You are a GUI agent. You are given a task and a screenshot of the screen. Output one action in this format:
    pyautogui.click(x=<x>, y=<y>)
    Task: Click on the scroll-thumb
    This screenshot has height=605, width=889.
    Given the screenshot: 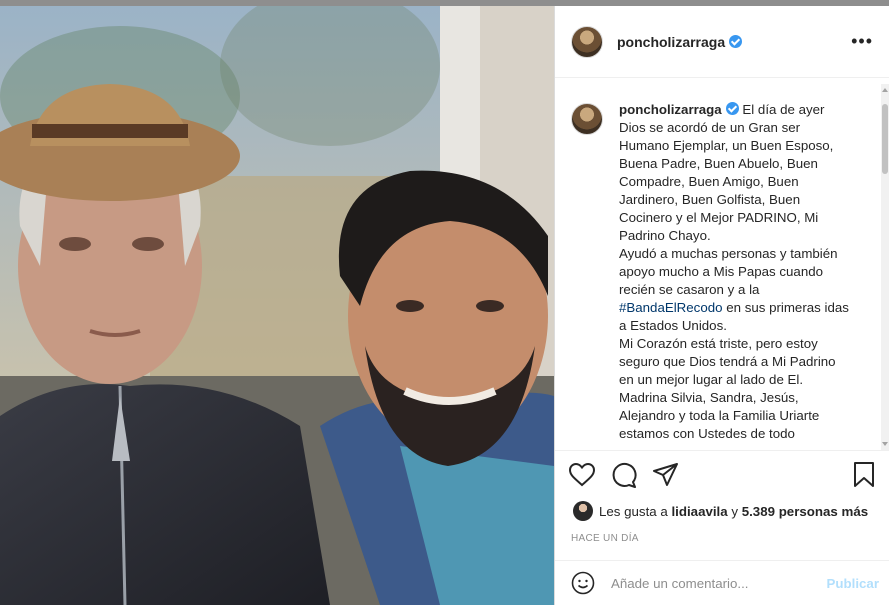 What is the action you would take?
    pyautogui.click(x=885, y=139)
    